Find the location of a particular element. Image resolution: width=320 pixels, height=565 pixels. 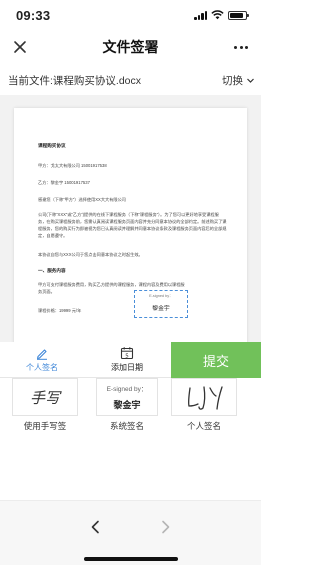

document-section-heading: 一、服务内容 is located at coordinates (52, 270).